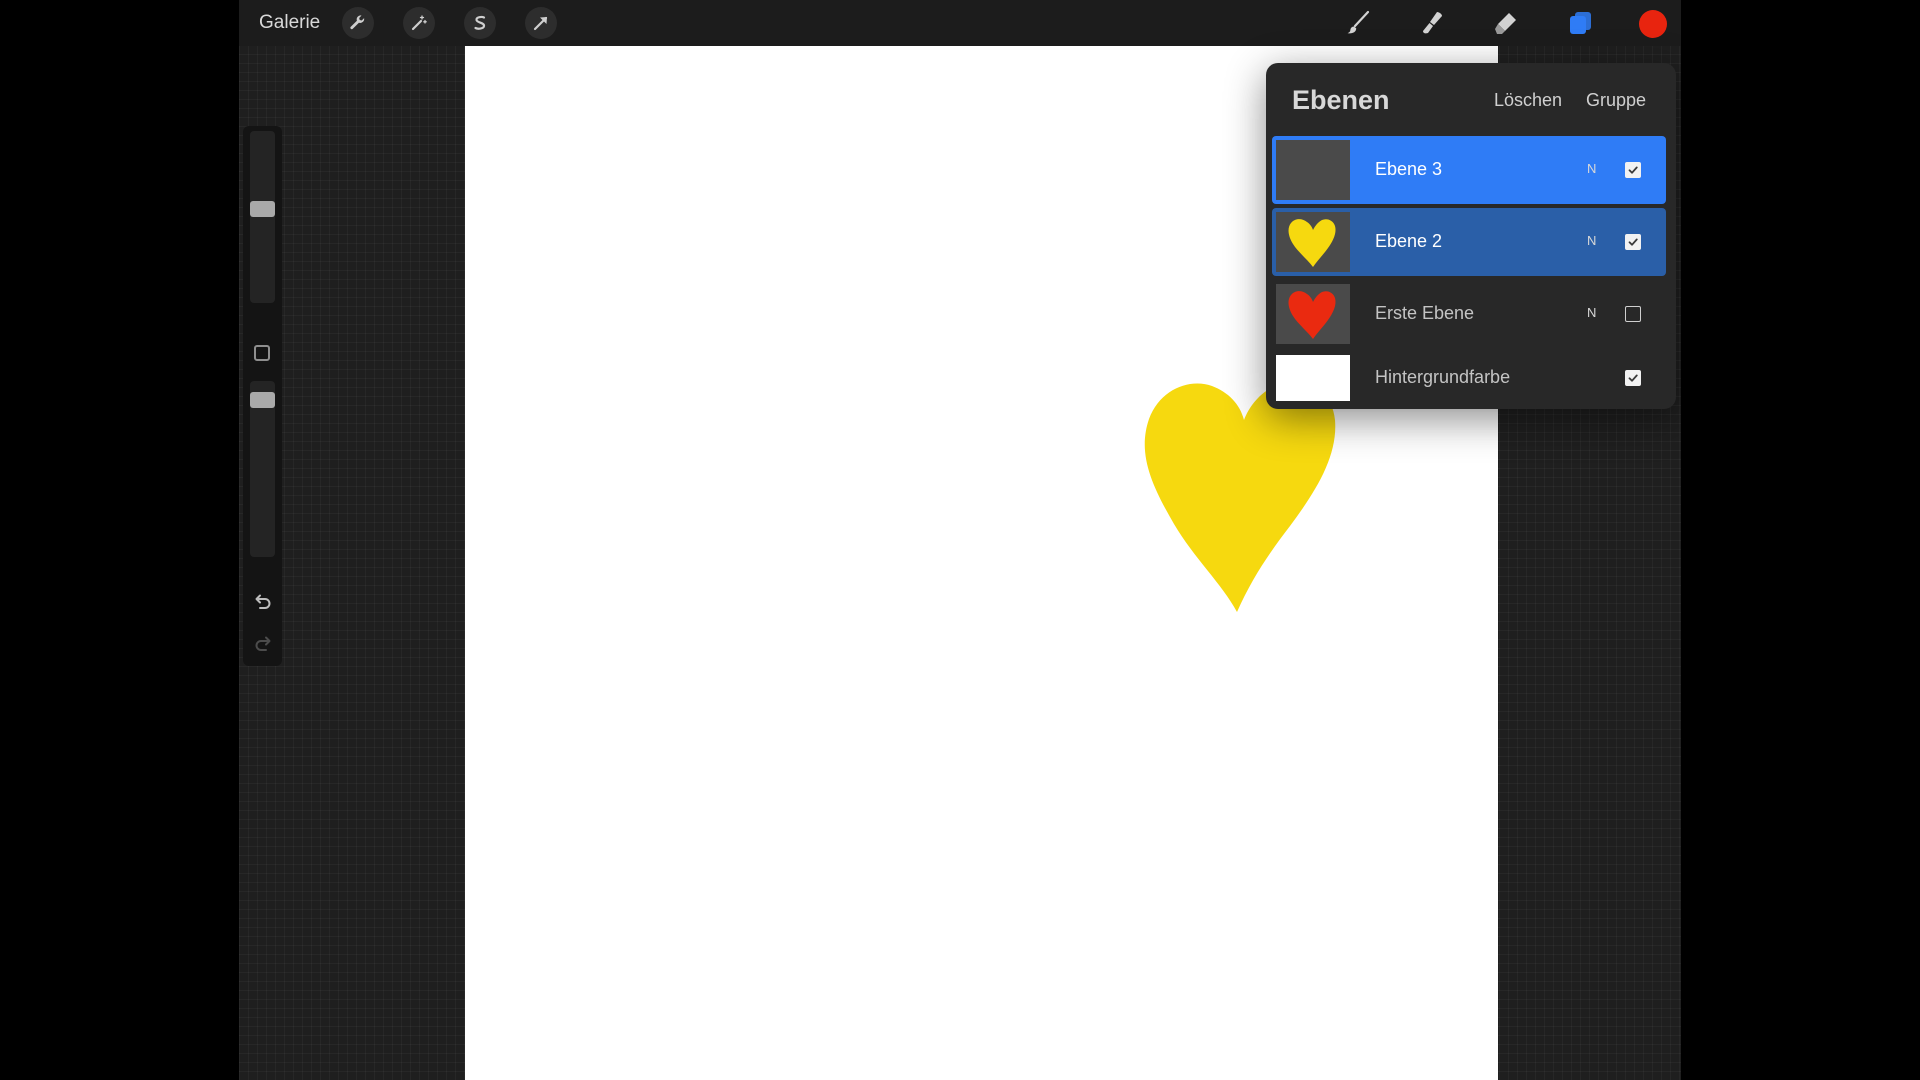 The width and height of the screenshot is (1920, 1080). Describe the element at coordinates (263, 603) in the screenshot. I see `undo-icon` at that location.